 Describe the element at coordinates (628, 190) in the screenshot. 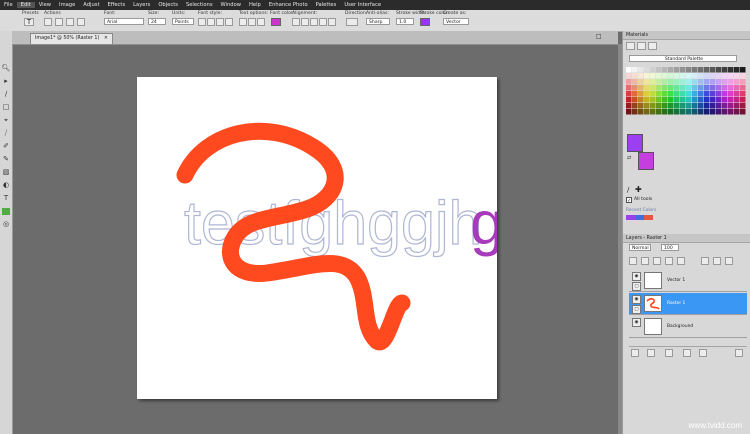

I see `dropper-icon: ∕` at that location.